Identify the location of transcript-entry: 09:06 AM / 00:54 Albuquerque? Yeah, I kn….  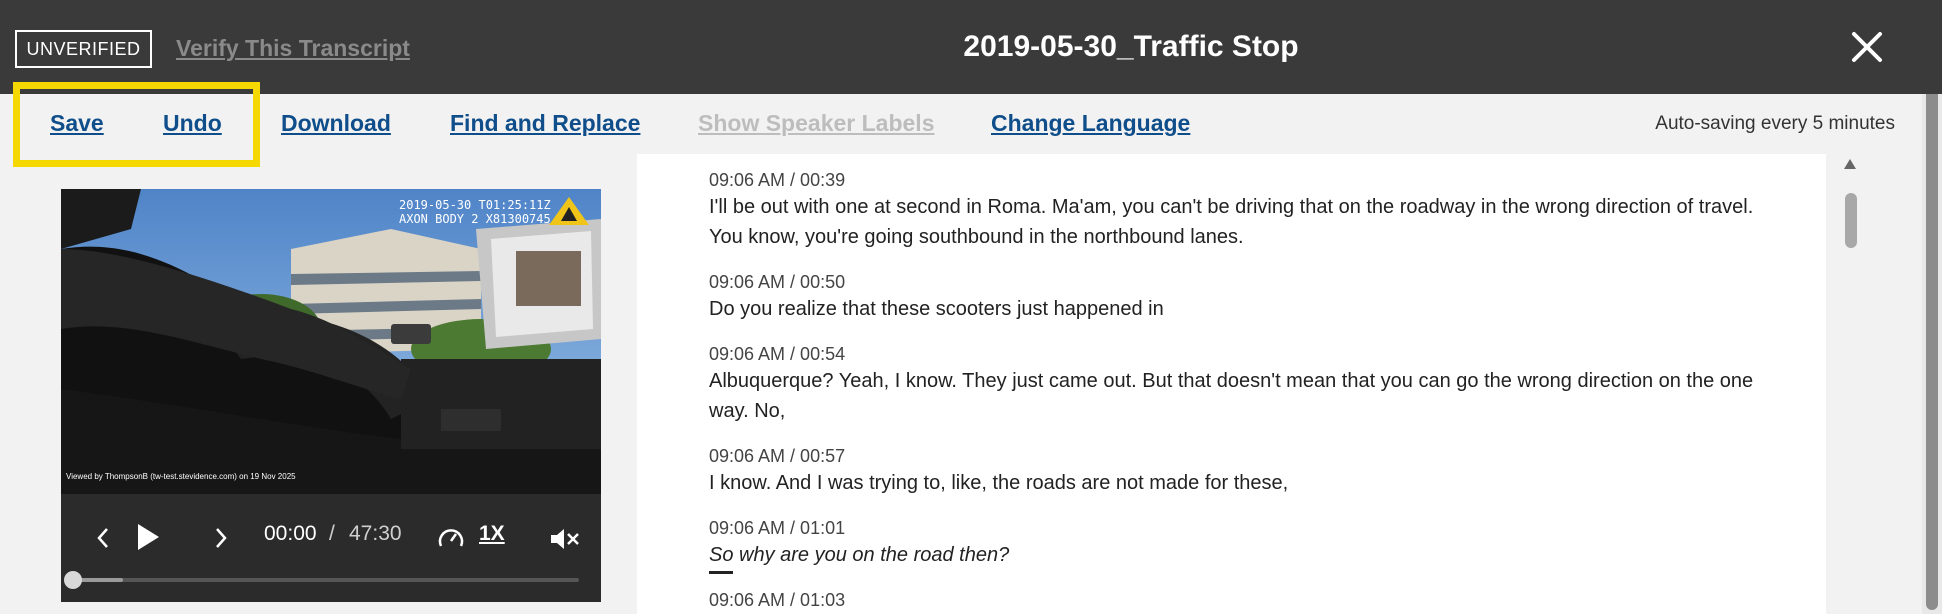
(1249, 384).